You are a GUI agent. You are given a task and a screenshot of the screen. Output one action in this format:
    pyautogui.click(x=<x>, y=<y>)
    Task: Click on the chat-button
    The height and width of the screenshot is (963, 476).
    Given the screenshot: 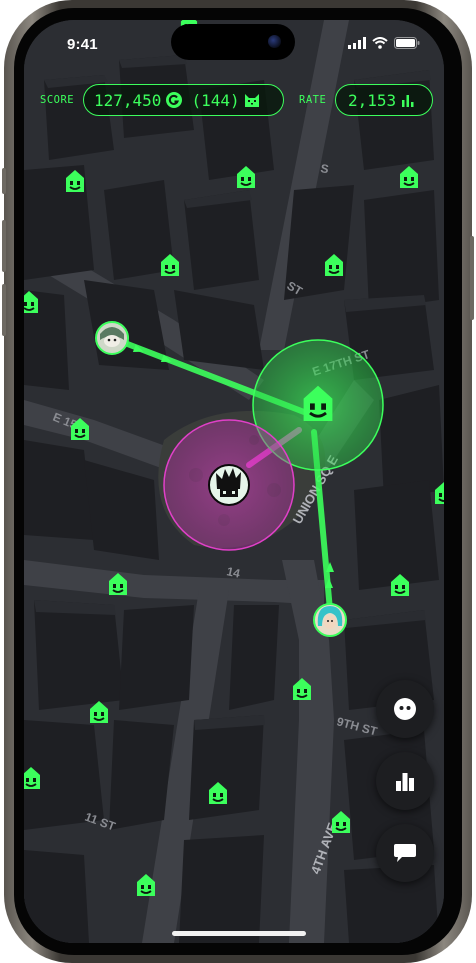 What is the action you would take?
    pyautogui.click(x=405, y=853)
    